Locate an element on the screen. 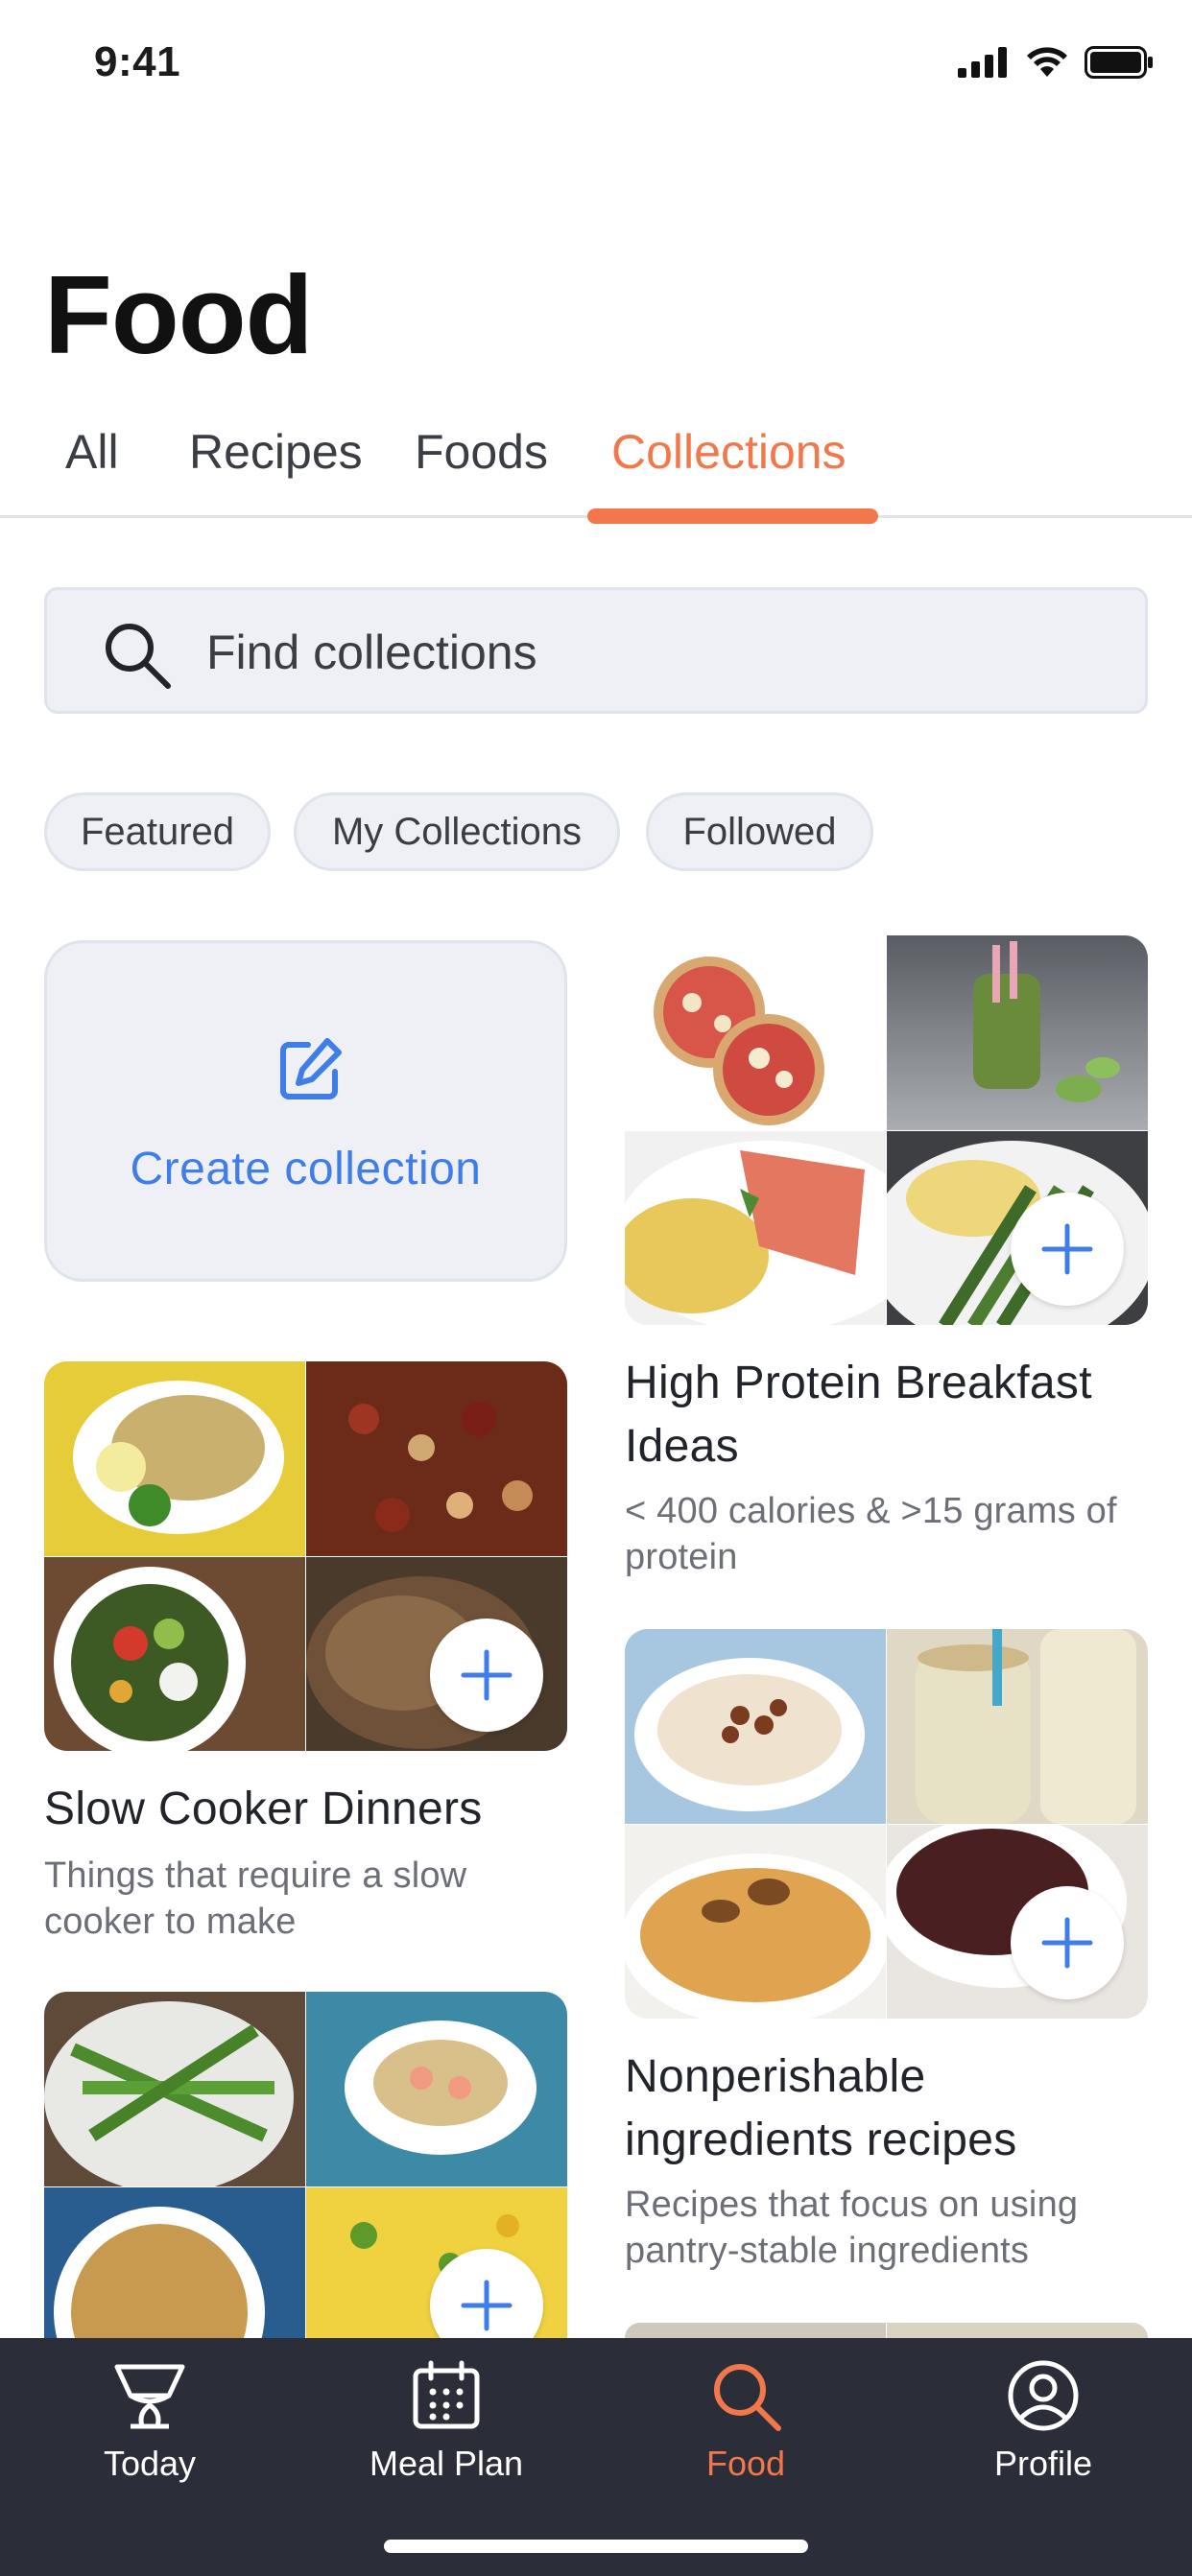 Image resolution: width=1192 pixels, height=2576 pixels. collection-title: High Protein Breakfast Ideas is located at coordinates (858, 1415).